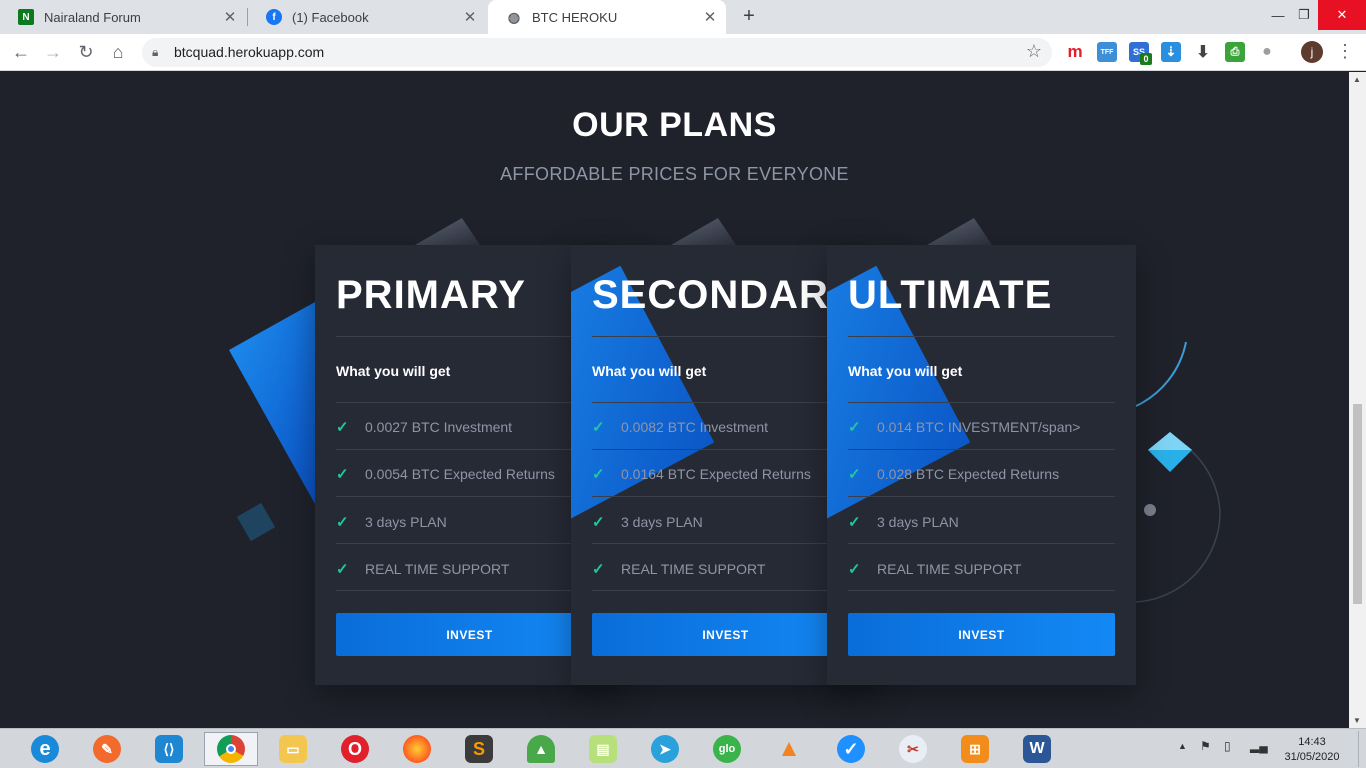  Describe the element at coordinates (1267, 52) in the screenshot. I see `chat-extension-icon: ●` at that location.